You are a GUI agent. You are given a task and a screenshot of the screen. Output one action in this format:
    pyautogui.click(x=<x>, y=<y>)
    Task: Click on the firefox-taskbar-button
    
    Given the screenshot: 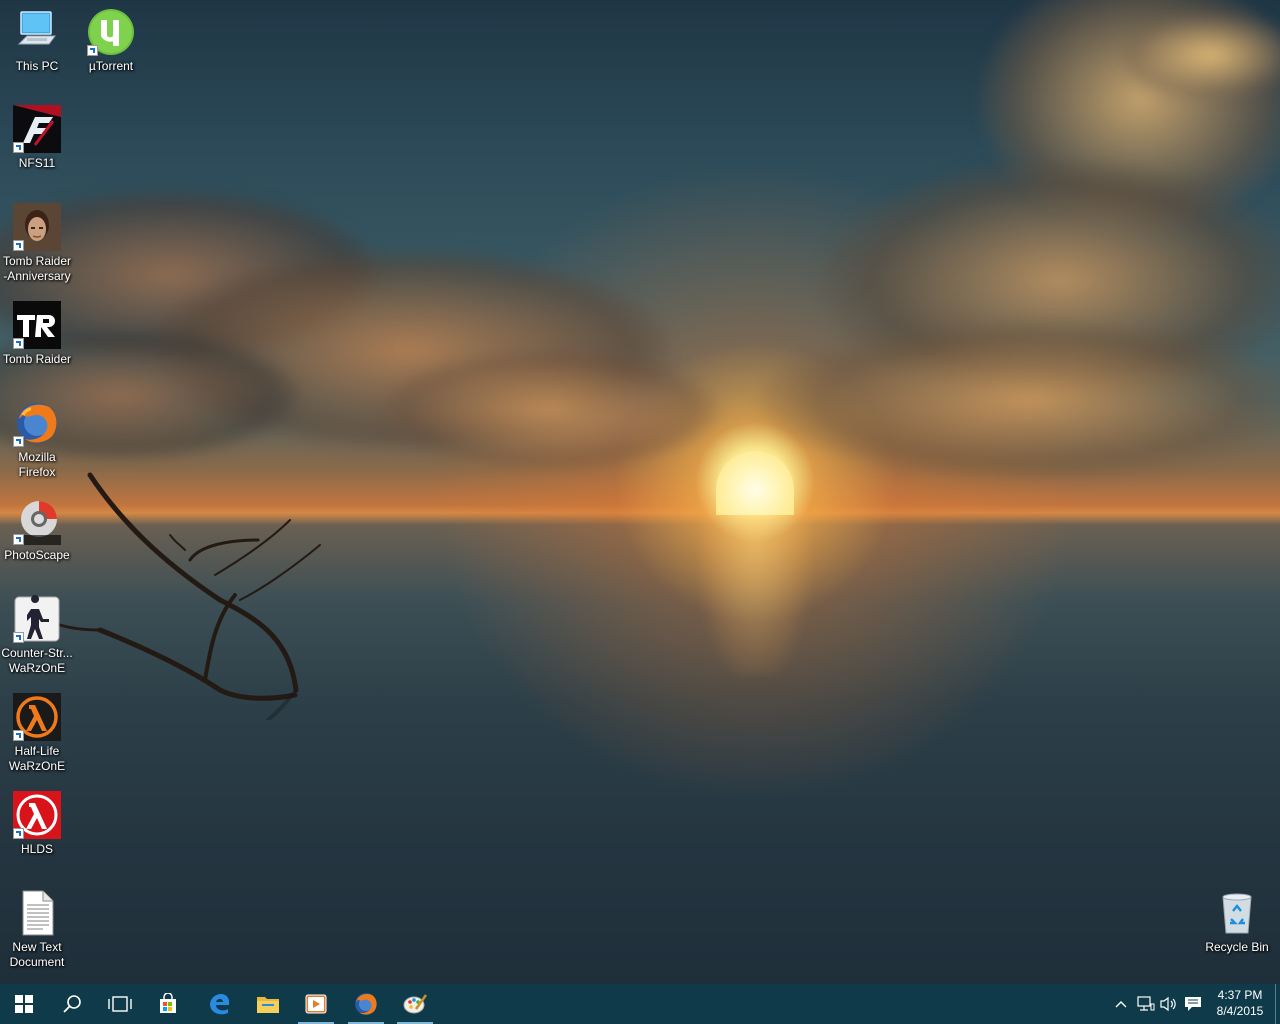 What is the action you would take?
    pyautogui.click(x=366, y=1004)
    